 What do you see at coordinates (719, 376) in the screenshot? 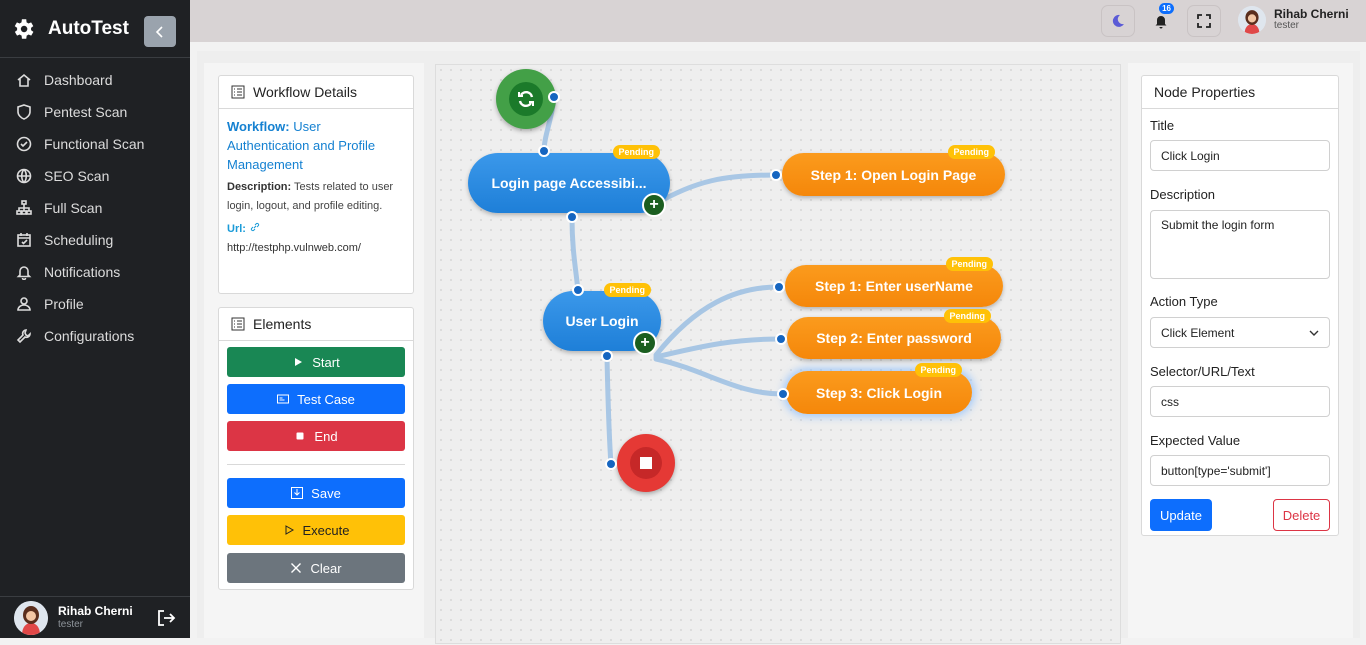
I see `edge-test-case-2-to-step-b3` at bounding box center [719, 376].